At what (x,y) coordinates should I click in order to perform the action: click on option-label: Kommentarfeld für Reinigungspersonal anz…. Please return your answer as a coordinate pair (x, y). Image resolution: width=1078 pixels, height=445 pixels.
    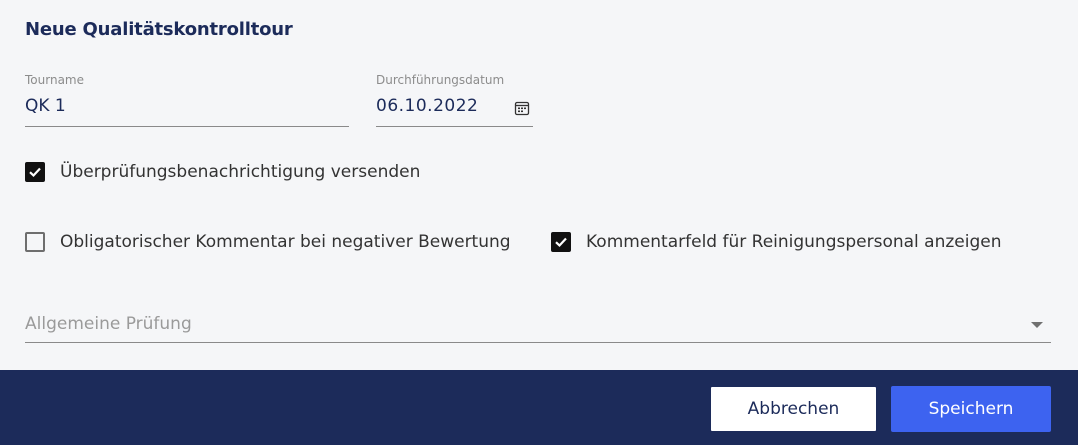
    Looking at the image, I should click on (794, 242).